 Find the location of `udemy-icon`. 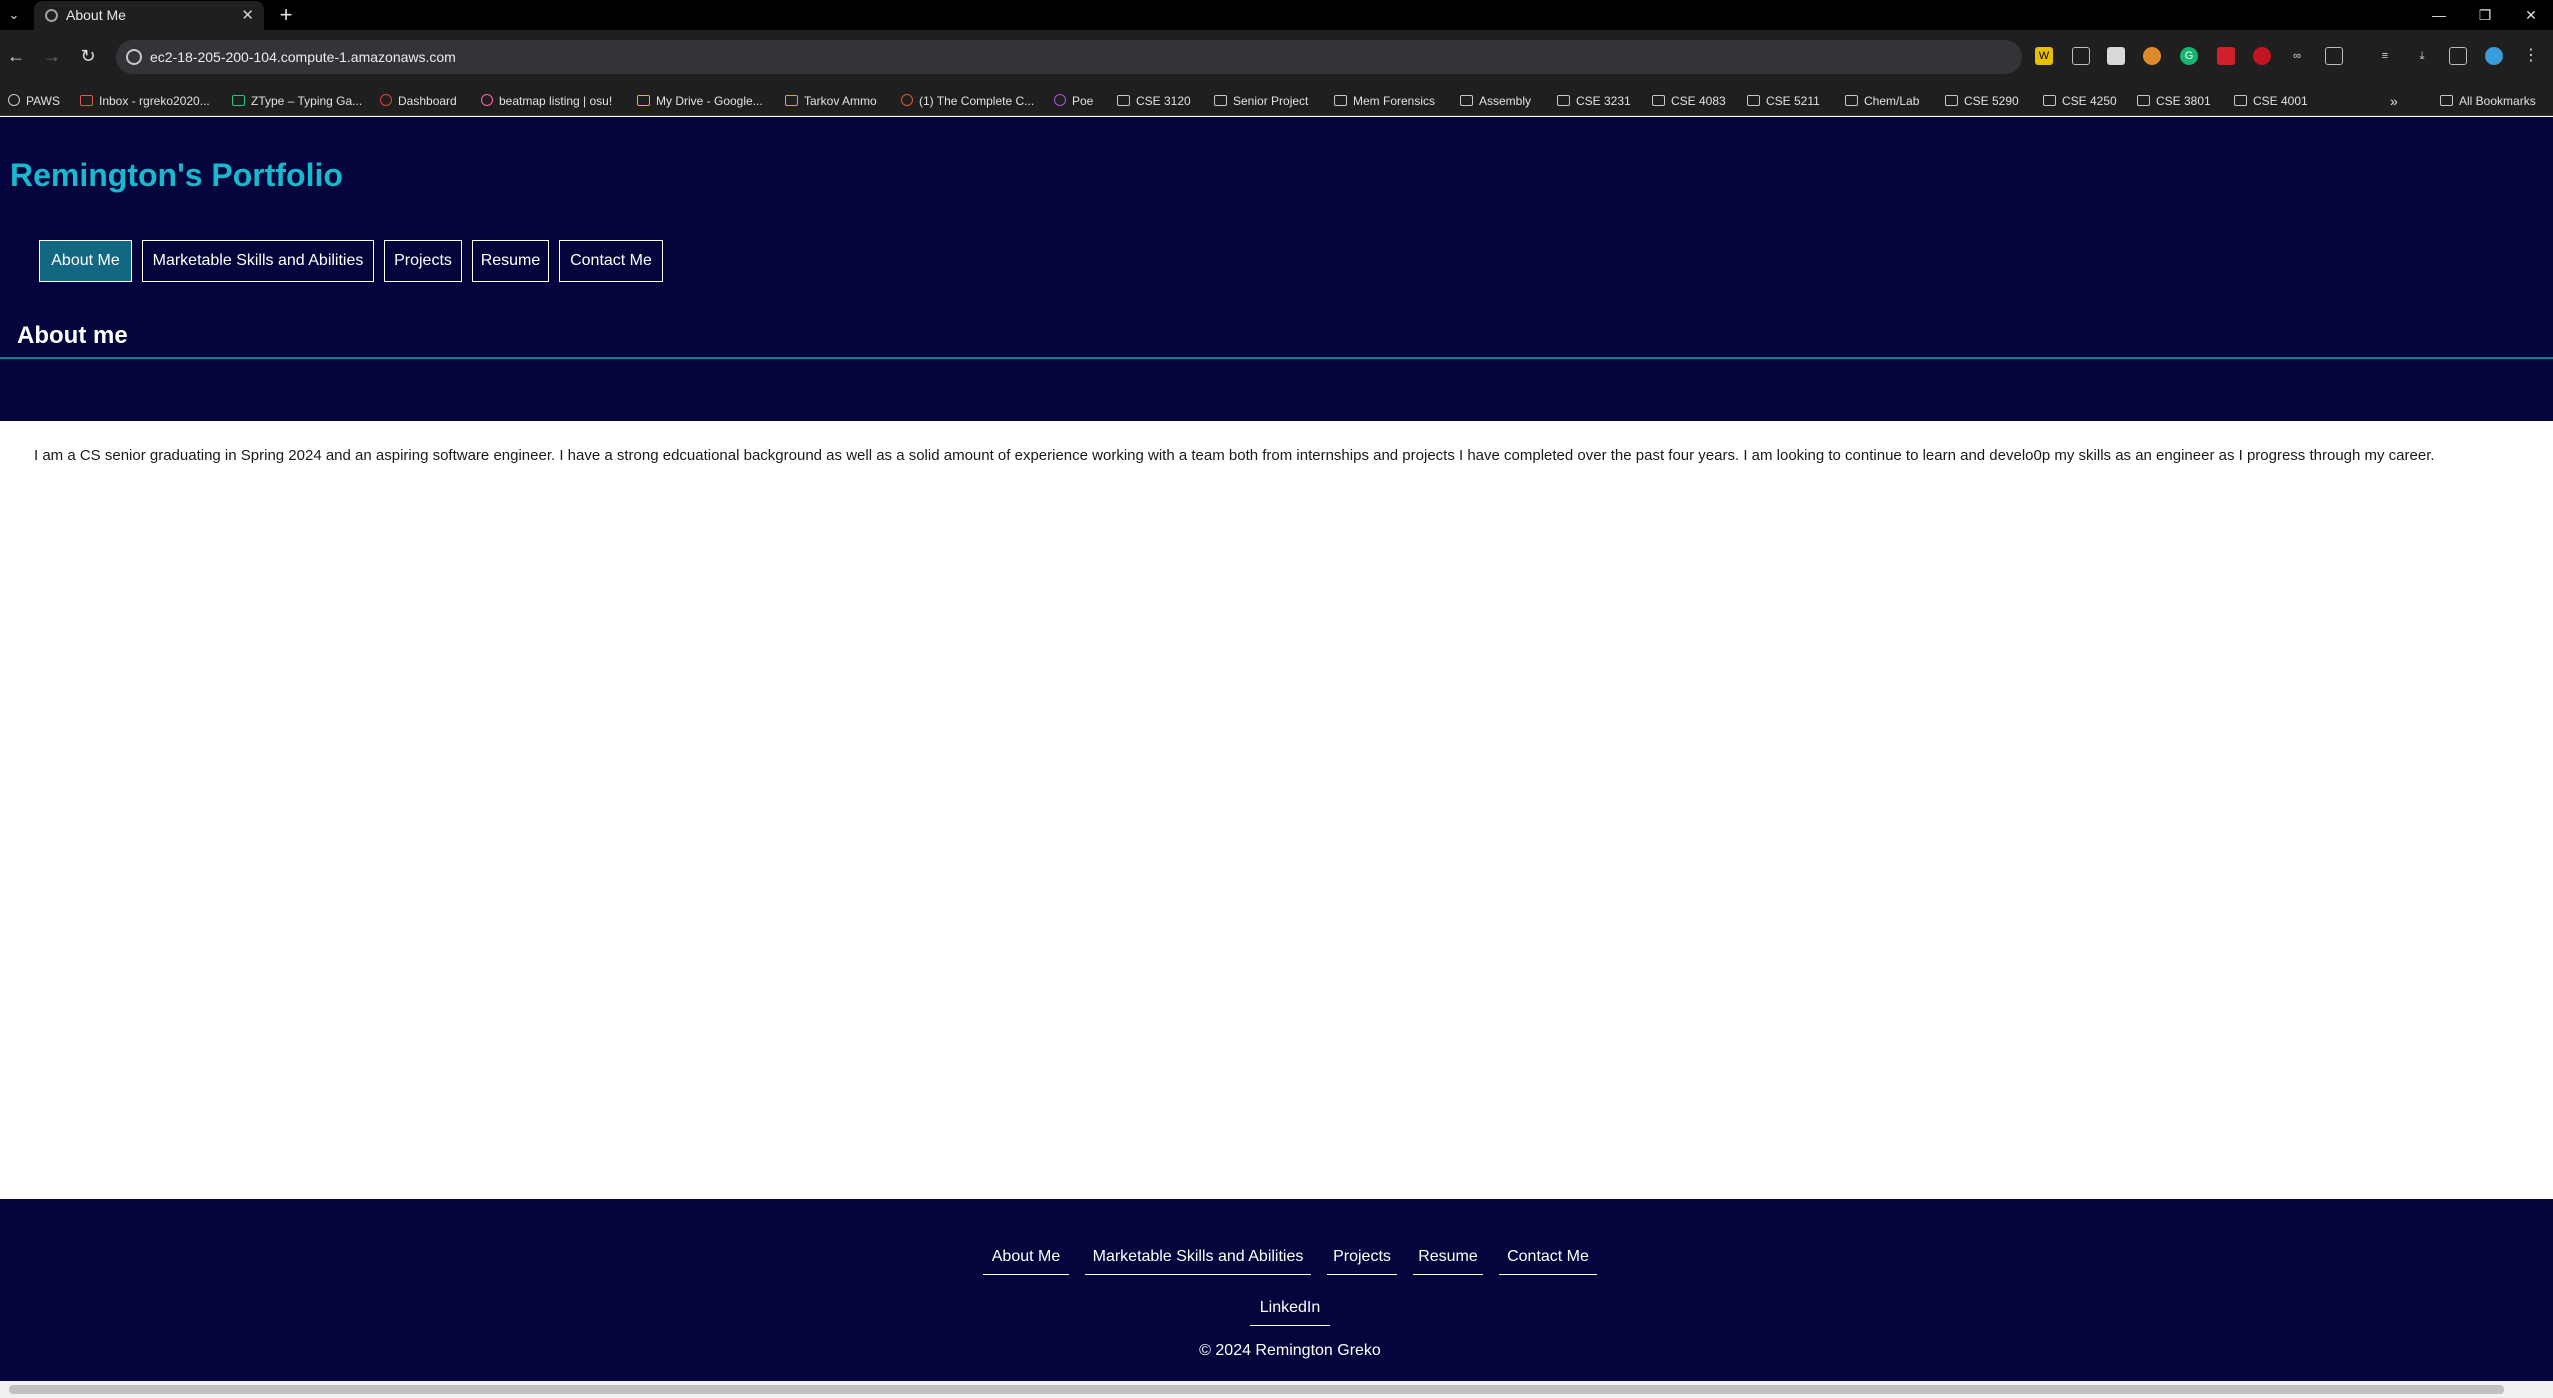

udemy-icon is located at coordinates (907, 100).